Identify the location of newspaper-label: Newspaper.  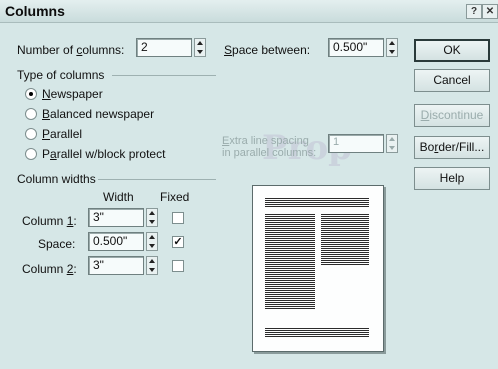
(72, 94).